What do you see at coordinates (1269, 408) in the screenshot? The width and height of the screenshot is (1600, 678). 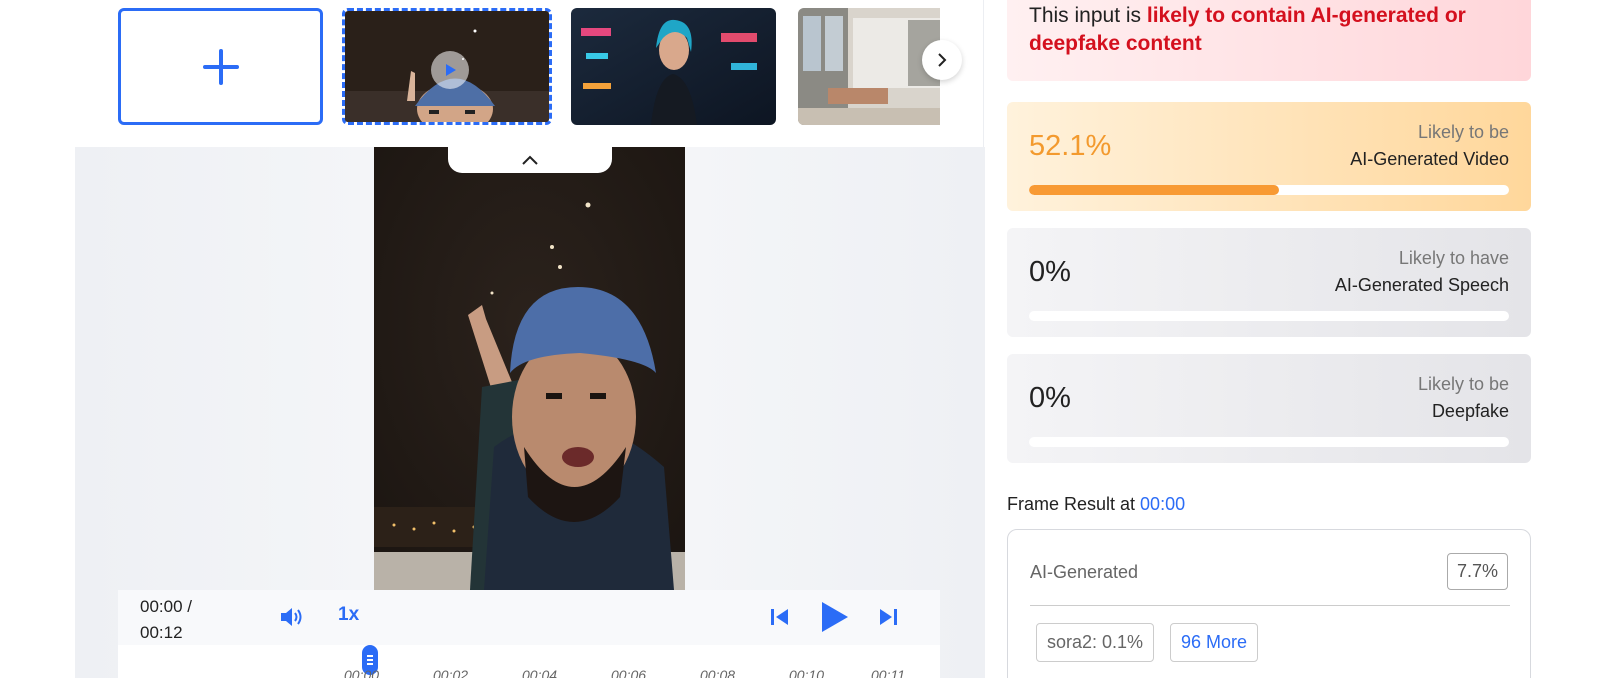 I see `score-card-deepfake: 0% Likely to be Deepfake` at bounding box center [1269, 408].